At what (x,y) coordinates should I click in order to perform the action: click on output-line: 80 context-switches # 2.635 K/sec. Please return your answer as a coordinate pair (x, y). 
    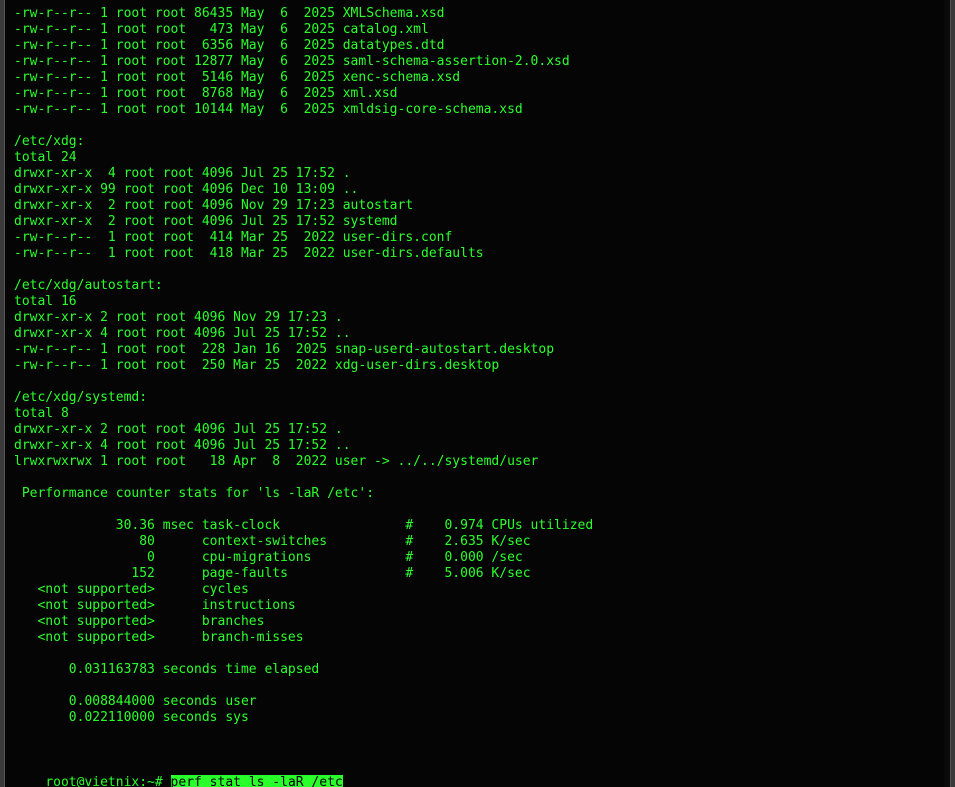
    Looking at the image, I should click on (272, 541).